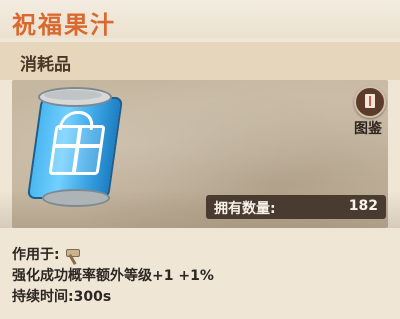  I want to click on catalog-button: 图鉴, so click(368, 110).